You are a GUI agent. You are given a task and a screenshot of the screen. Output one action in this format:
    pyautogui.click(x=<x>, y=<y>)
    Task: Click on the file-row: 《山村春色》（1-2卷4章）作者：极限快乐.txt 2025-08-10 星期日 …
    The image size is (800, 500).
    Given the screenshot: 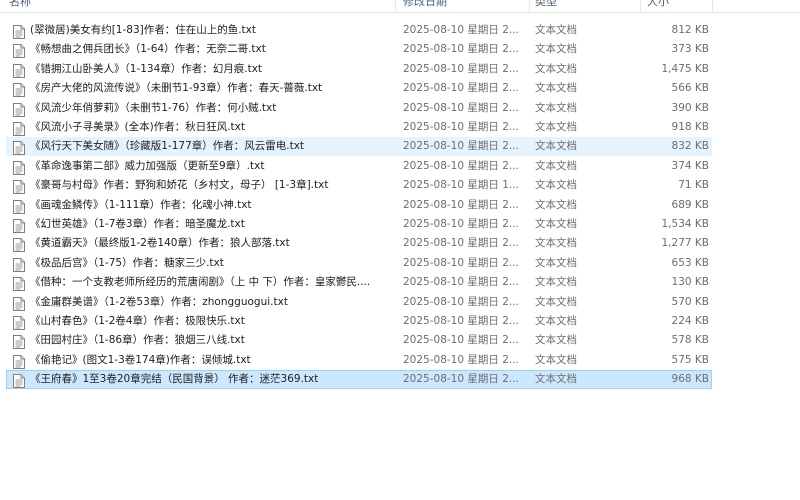 What is the action you would take?
    pyautogui.click(x=359, y=321)
    